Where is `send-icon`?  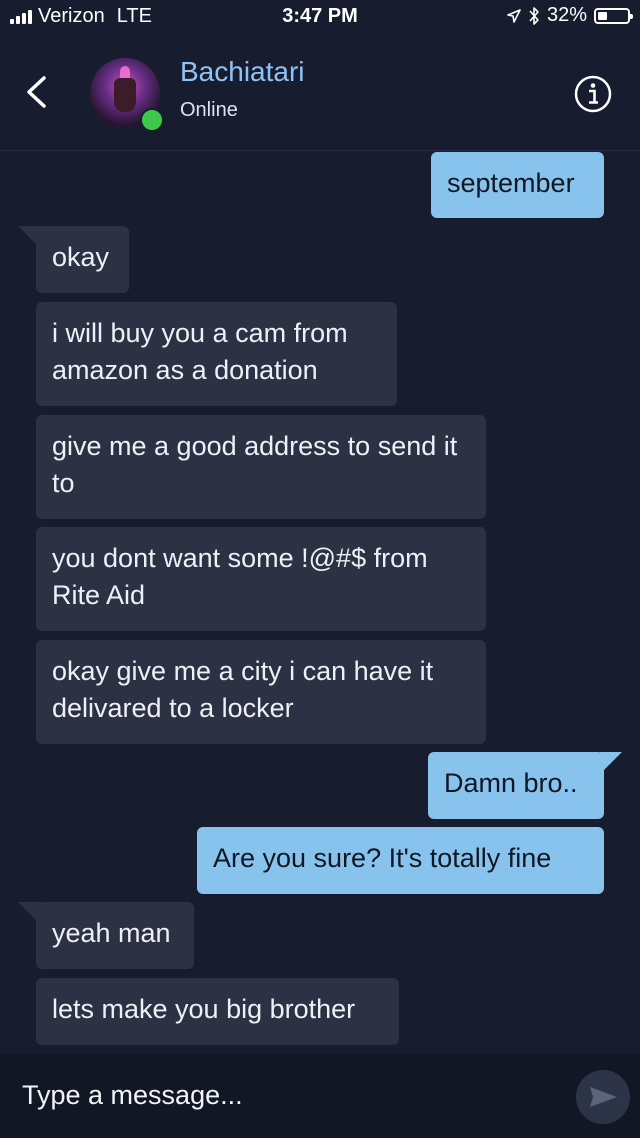
send-icon is located at coordinates (603, 1097).